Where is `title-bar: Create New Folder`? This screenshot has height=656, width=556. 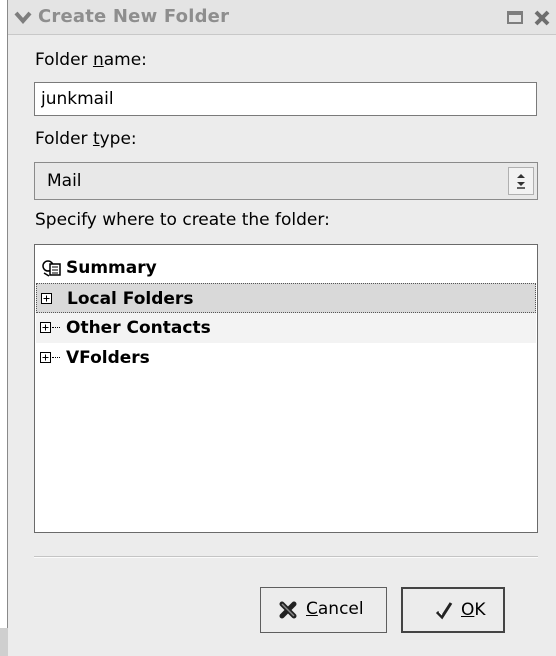
title-bar: Create New Folder is located at coordinates (282, 17).